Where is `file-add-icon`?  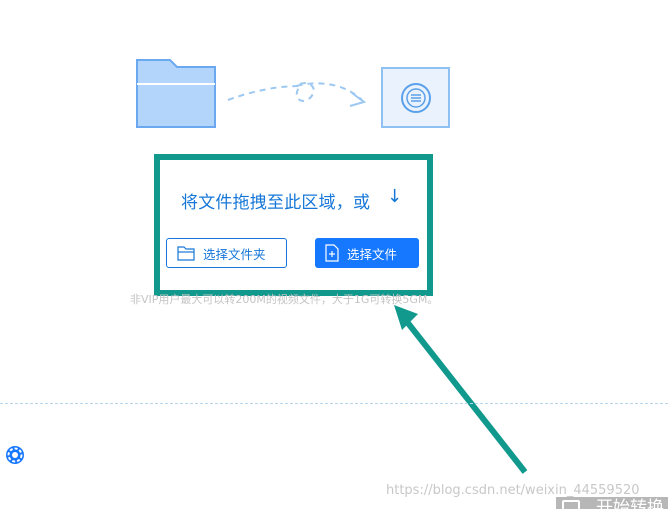
file-add-icon is located at coordinates (332, 253).